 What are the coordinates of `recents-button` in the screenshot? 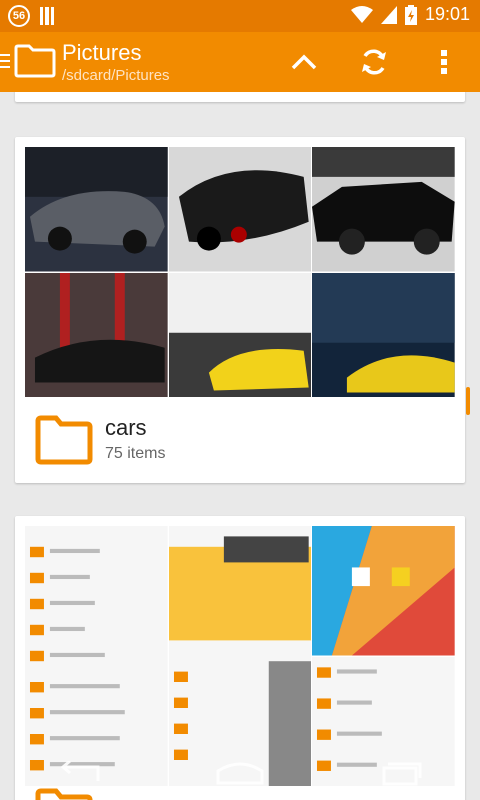 It's located at (400, 773).